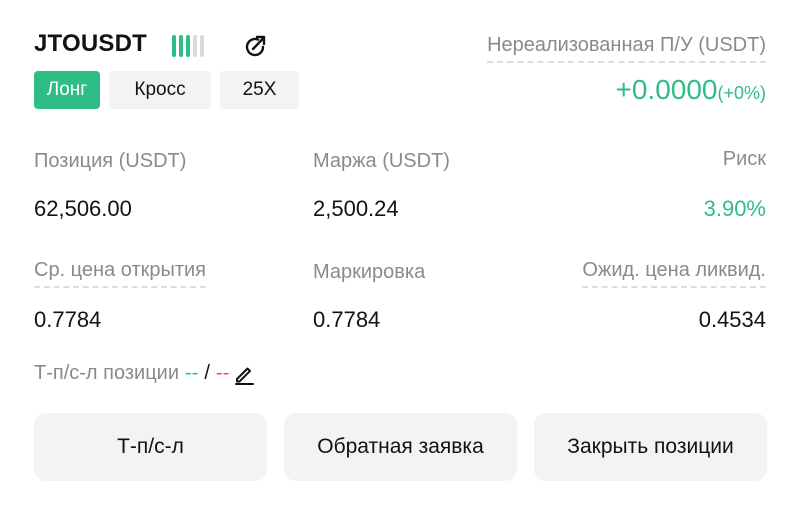 The height and width of the screenshot is (508, 800). I want to click on liquidation-price-label: Ожид. цена ликвид., so click(674, 273).